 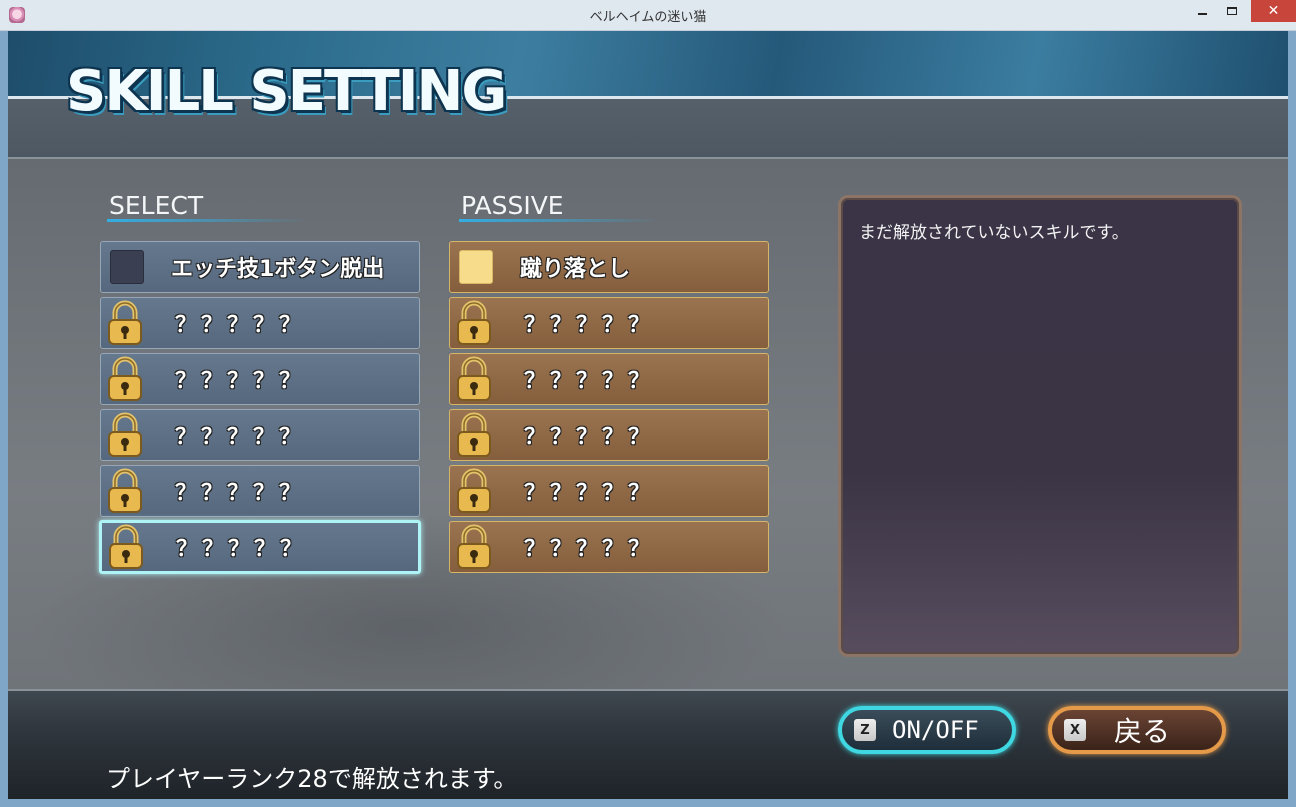 What do you see at coordinates (4, 419) in the screenshot?
I see `window-frame-left` at bounding box center [4, 419].